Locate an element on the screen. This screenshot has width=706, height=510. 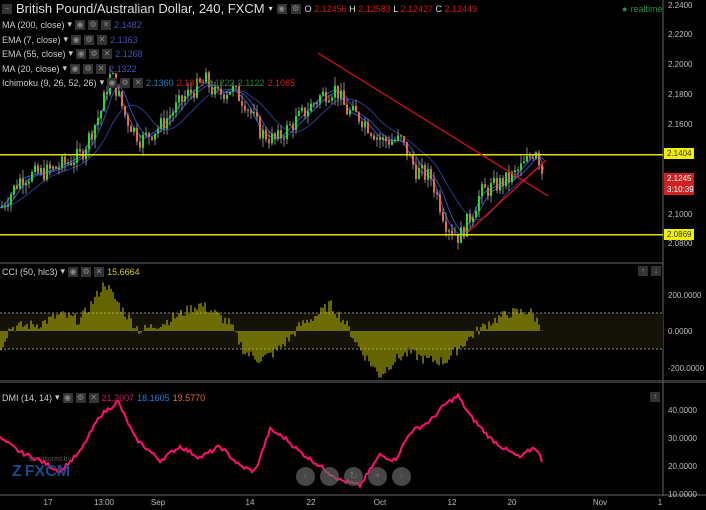
cci-tick: 200.0000 is located at coordinates (685, 295).